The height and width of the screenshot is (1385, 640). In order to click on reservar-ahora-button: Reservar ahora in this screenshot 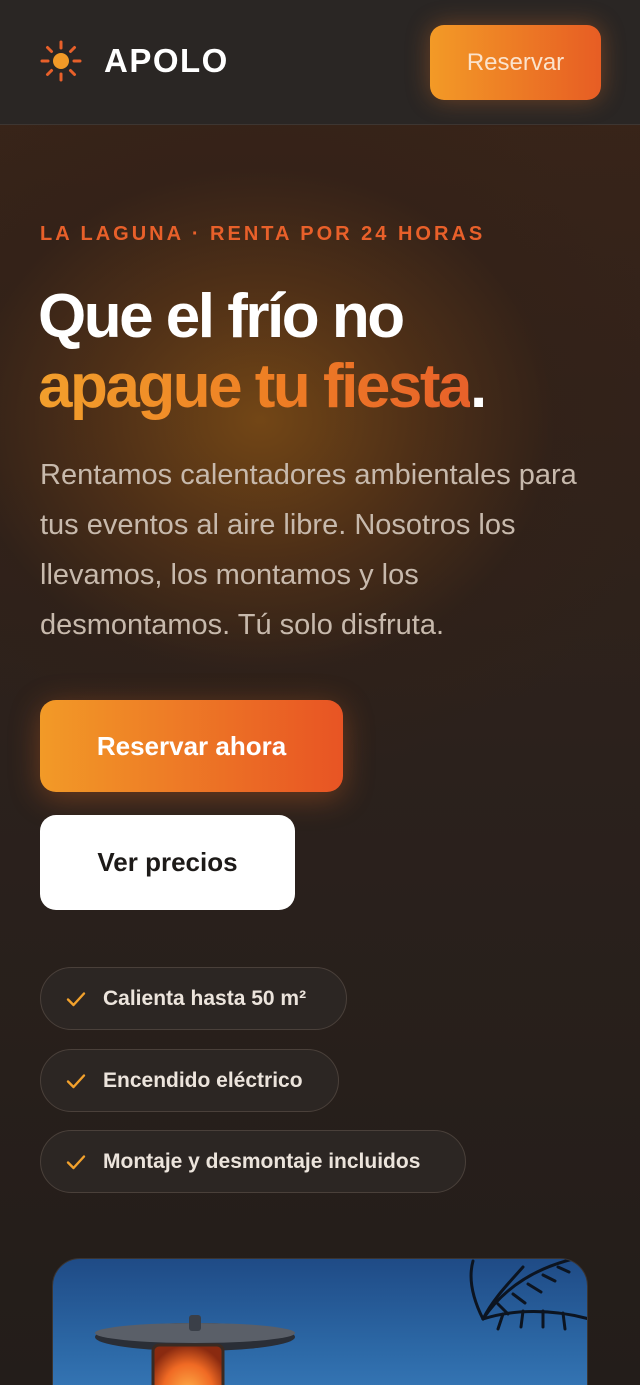, I will do `click(191, 746)`.